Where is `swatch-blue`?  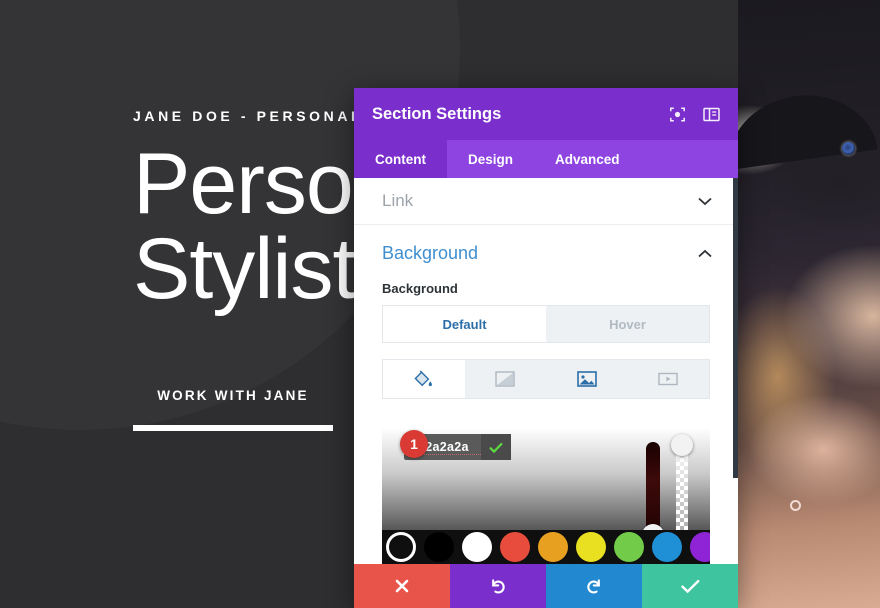 swatch-blue is located at coordinates (667, 547).